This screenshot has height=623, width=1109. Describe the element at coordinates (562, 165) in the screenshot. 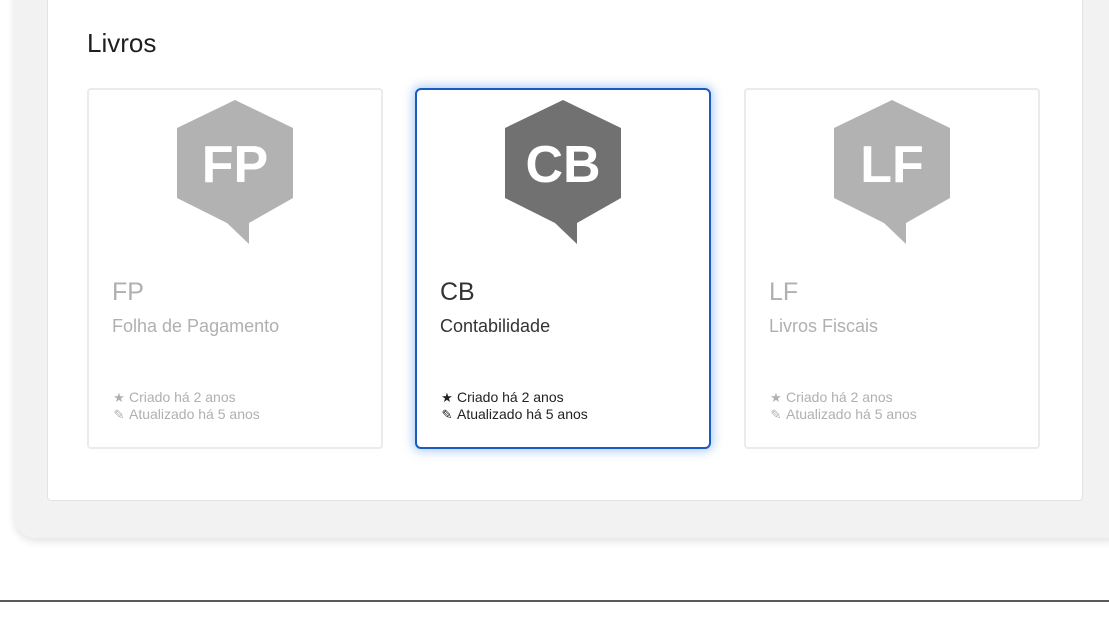

I see `badge-text: CB` at that location.